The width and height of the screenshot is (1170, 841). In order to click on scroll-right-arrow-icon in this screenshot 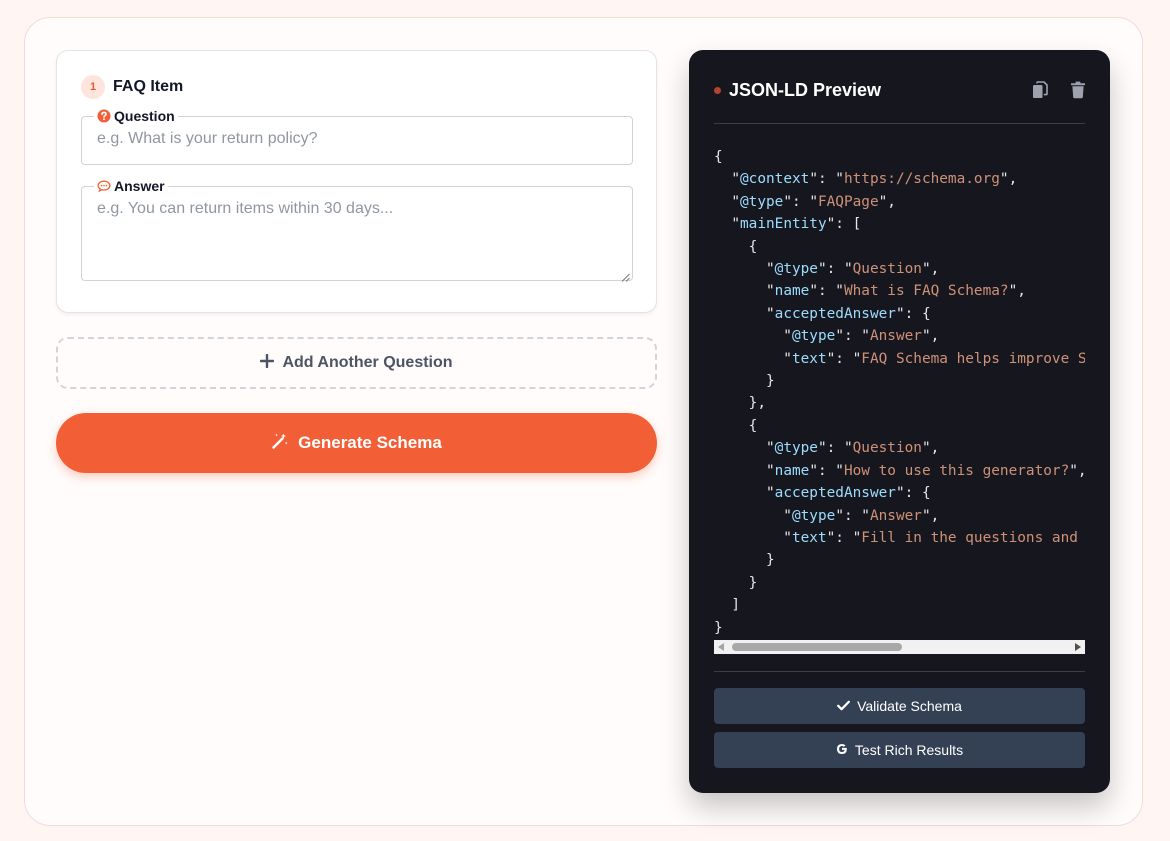, I will do `click(1078, 647)`.